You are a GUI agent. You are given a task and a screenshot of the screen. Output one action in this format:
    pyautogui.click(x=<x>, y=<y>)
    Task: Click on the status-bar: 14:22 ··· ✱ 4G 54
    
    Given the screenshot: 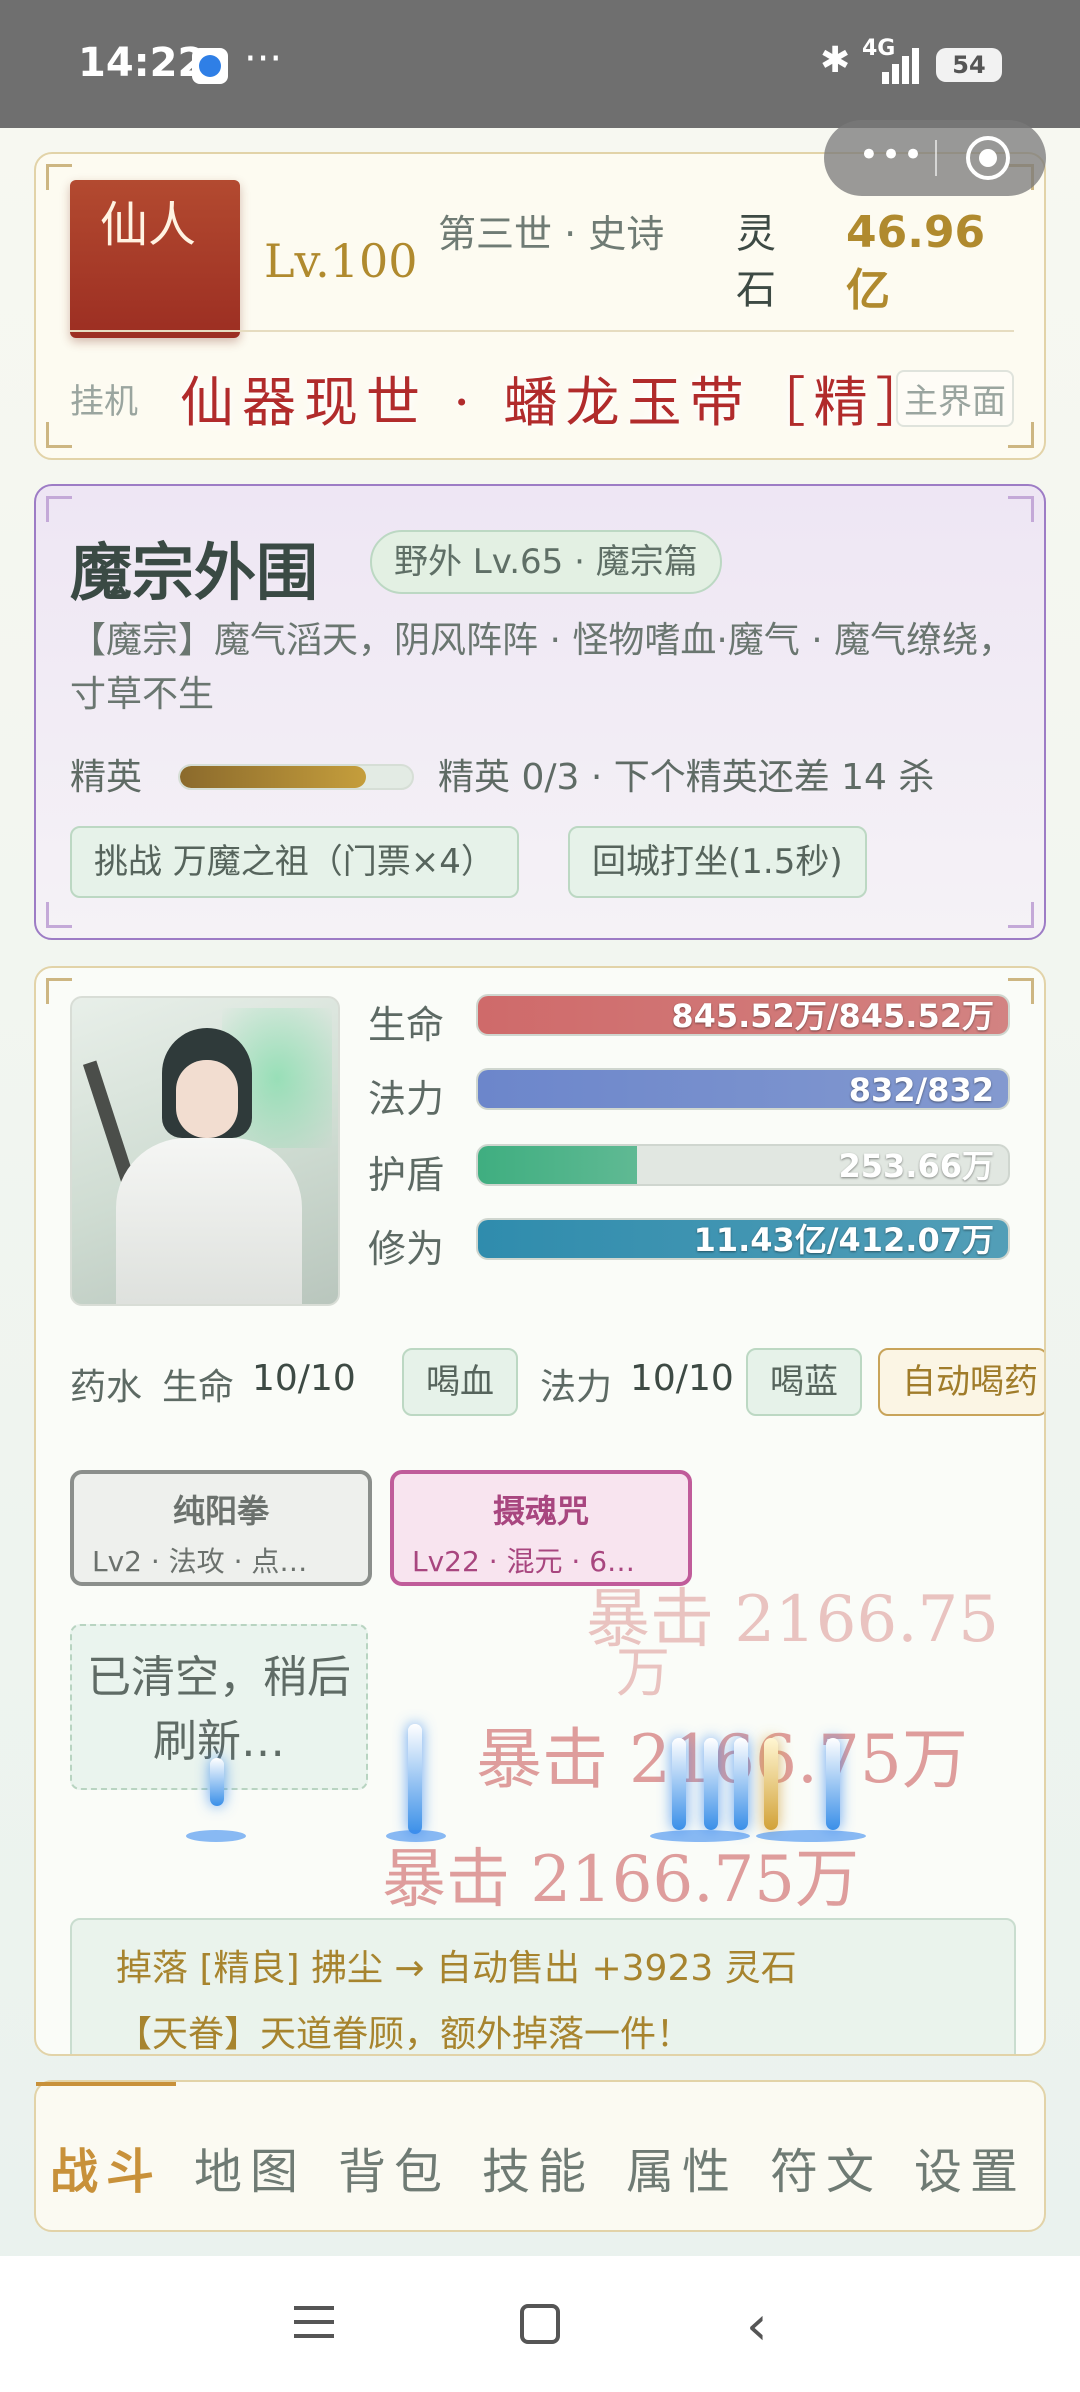 What is the action you would take?
    pyautogui.click(x=540, y=64)
    